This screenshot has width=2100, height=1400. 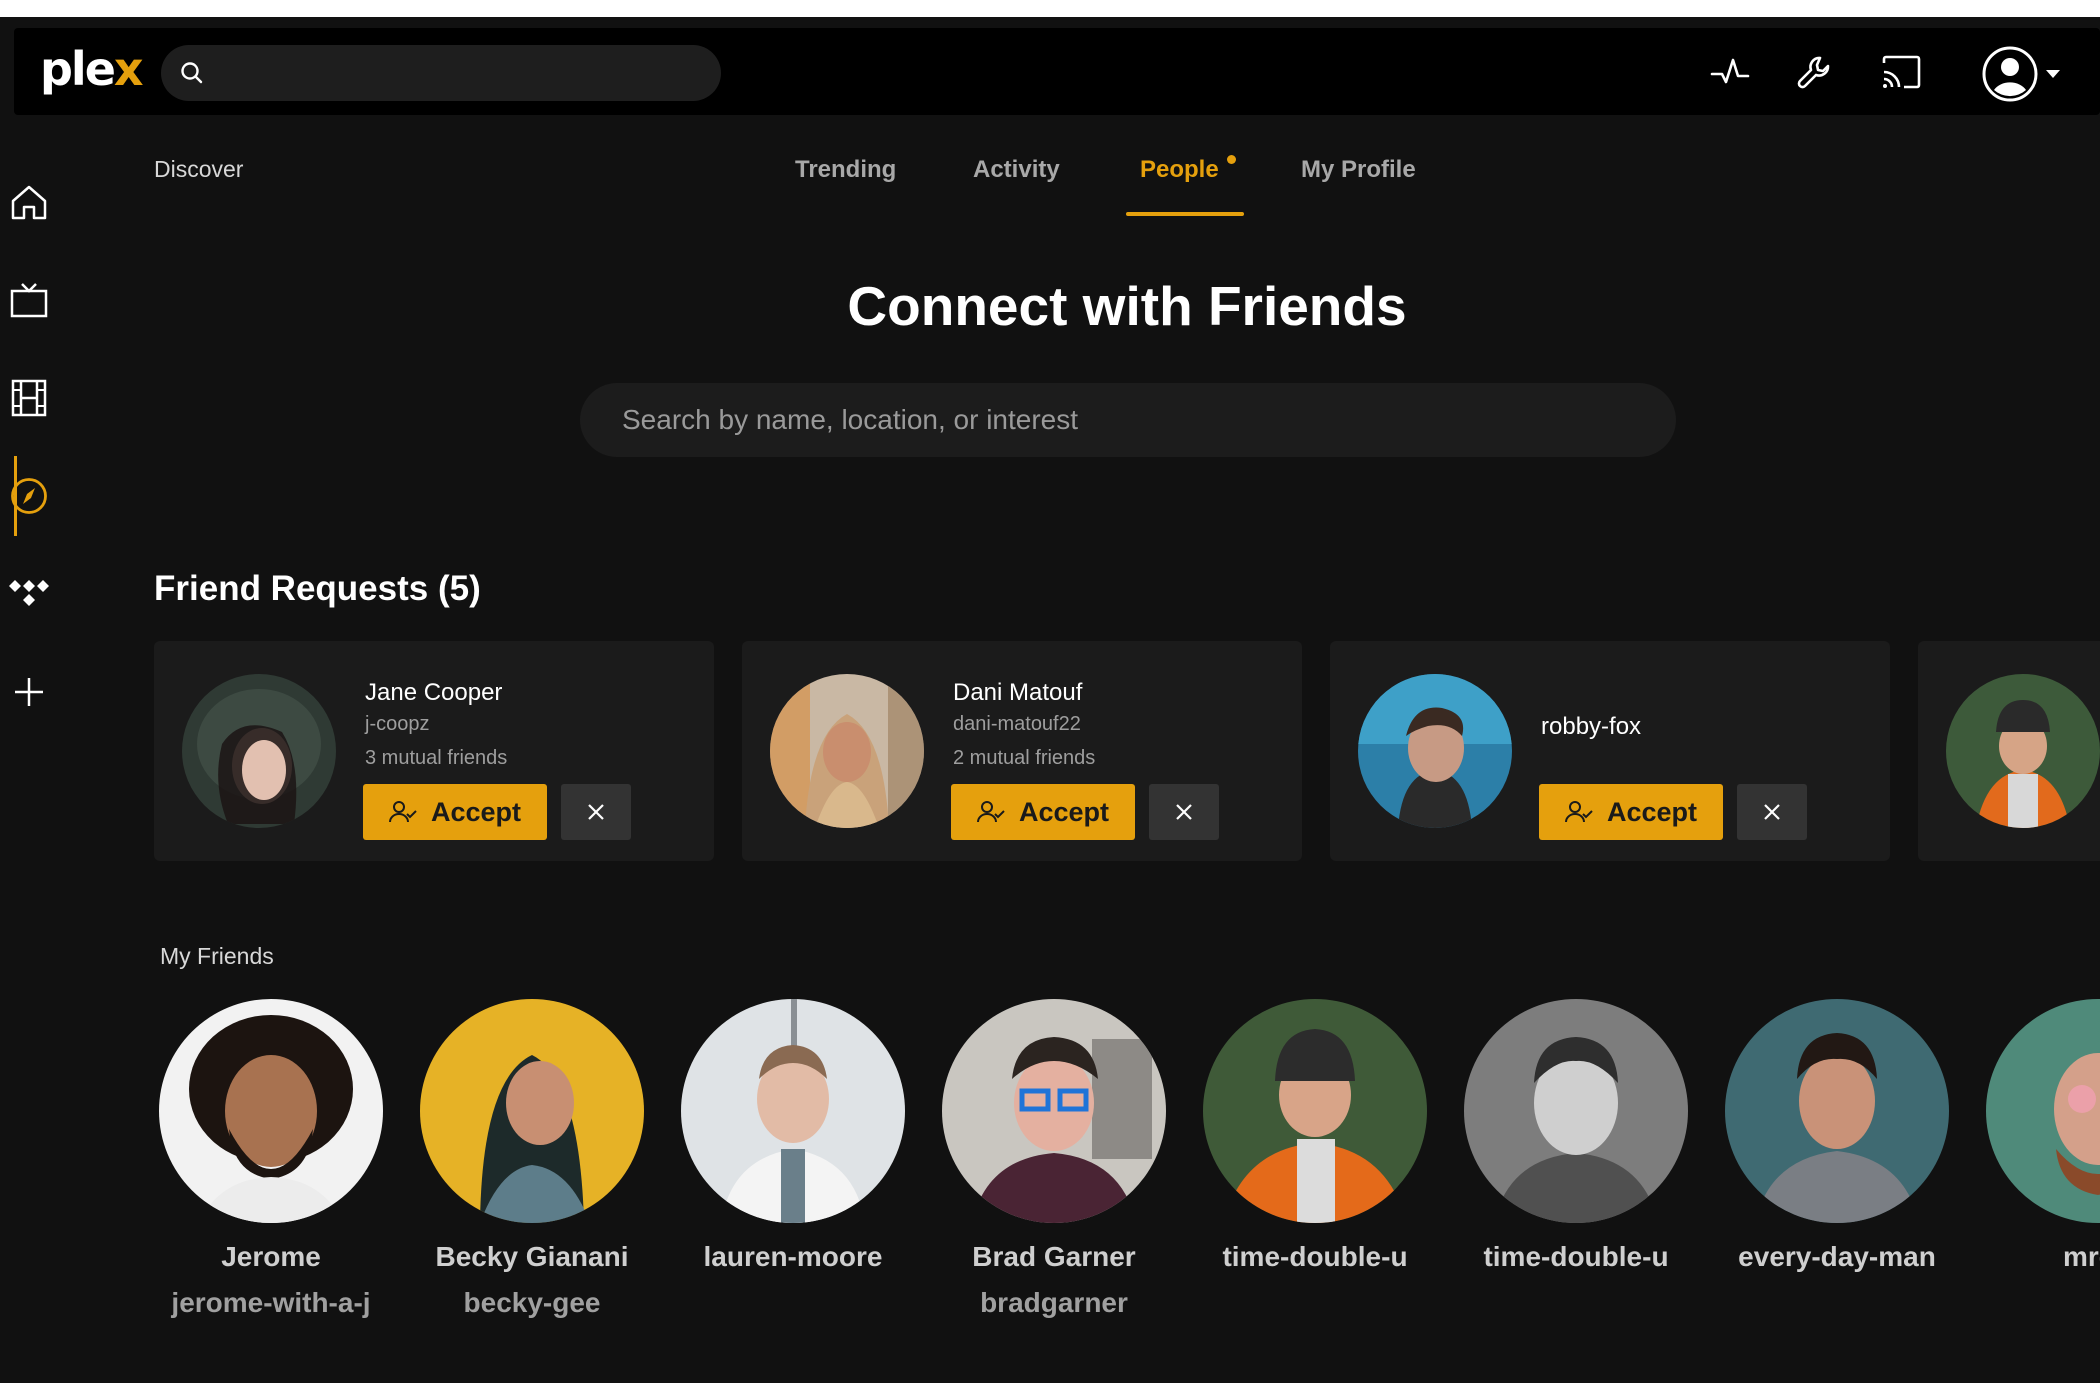 I want to click on mutual-friends-count: 3 mutual friends, so click(x=436, y=758).